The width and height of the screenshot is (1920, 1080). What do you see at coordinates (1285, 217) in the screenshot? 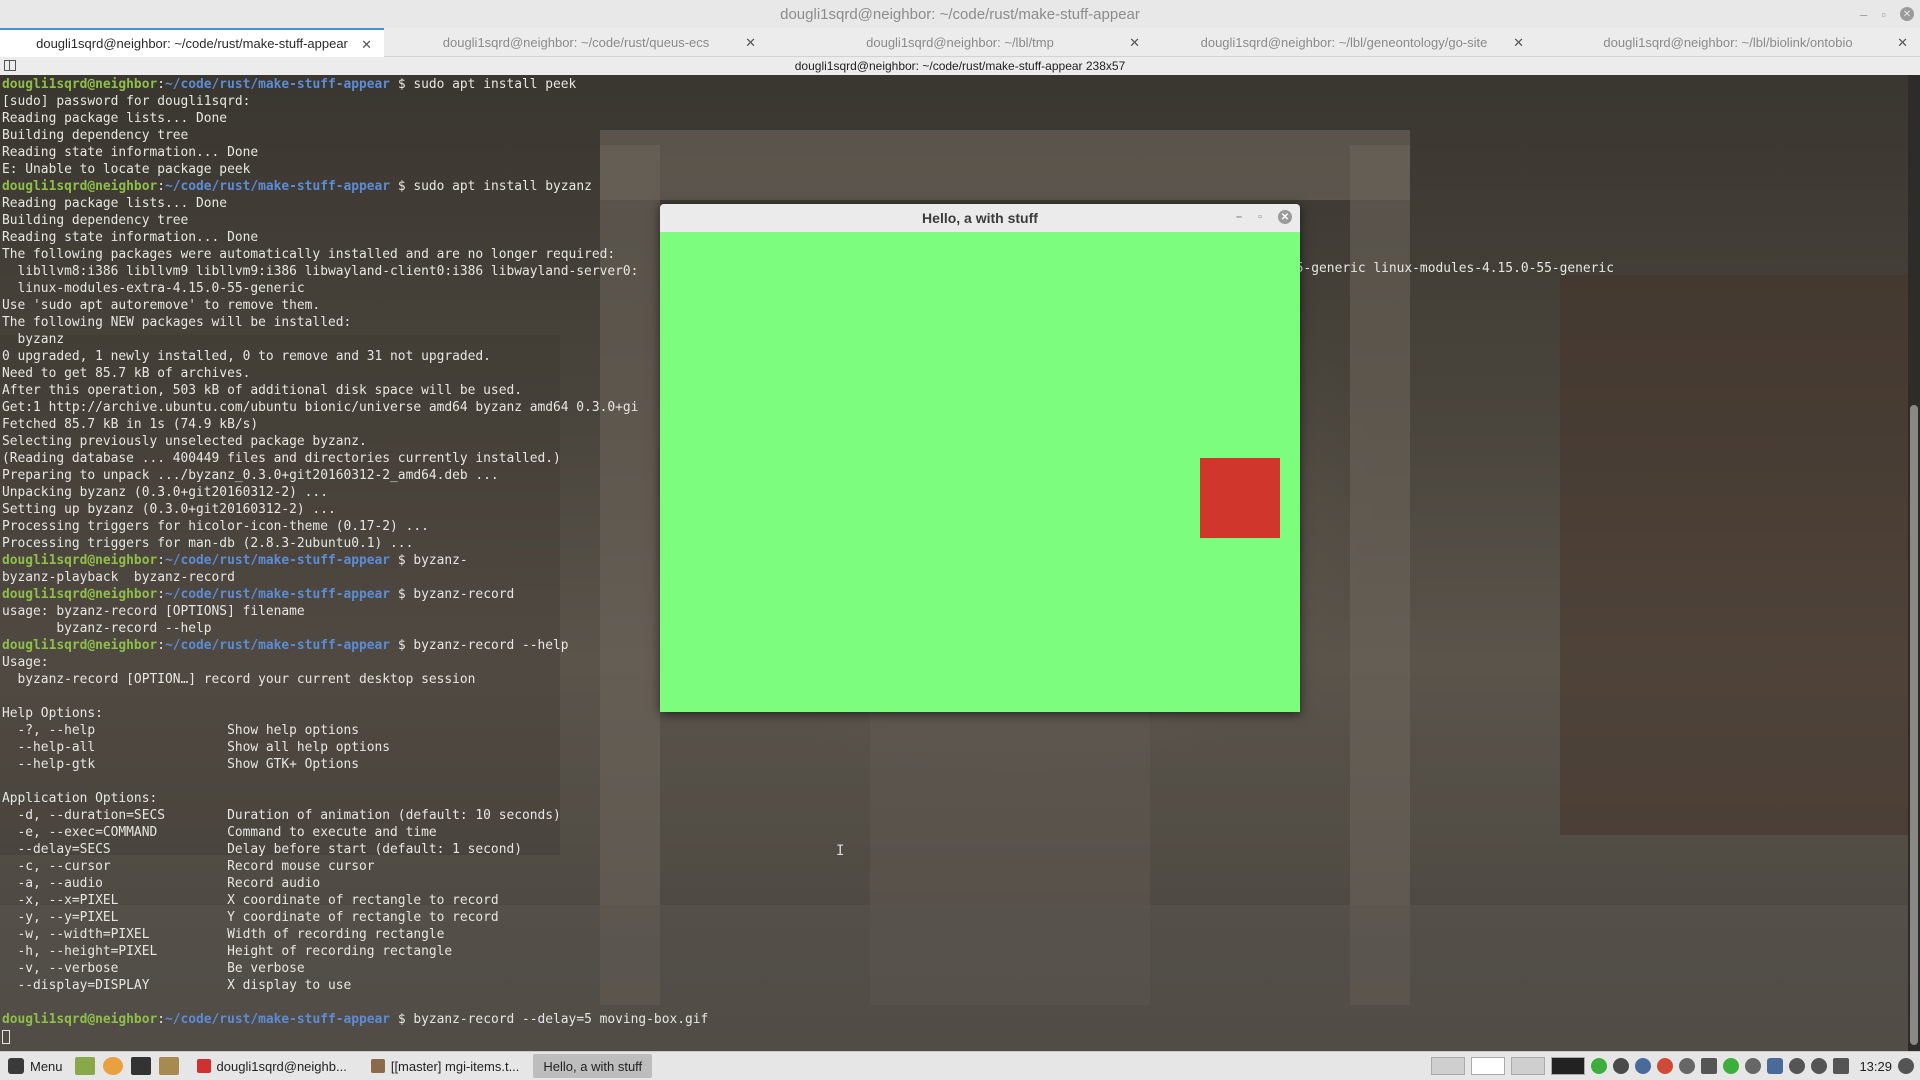
I see `app-close-button: ✕` at bounding box center [1285, 217].